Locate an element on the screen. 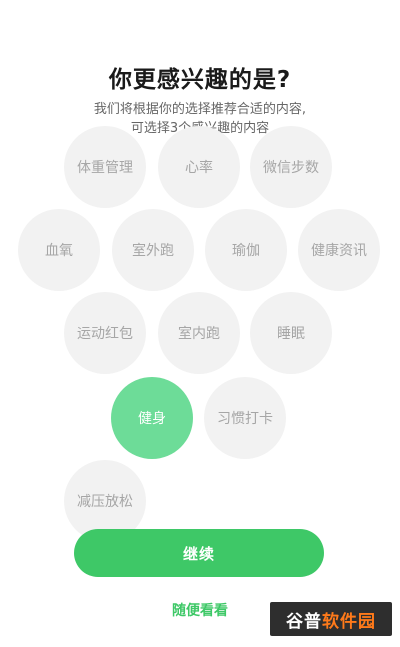  interest-bubble-health-news: 健康资讯 is located at coordinates (339, 250).